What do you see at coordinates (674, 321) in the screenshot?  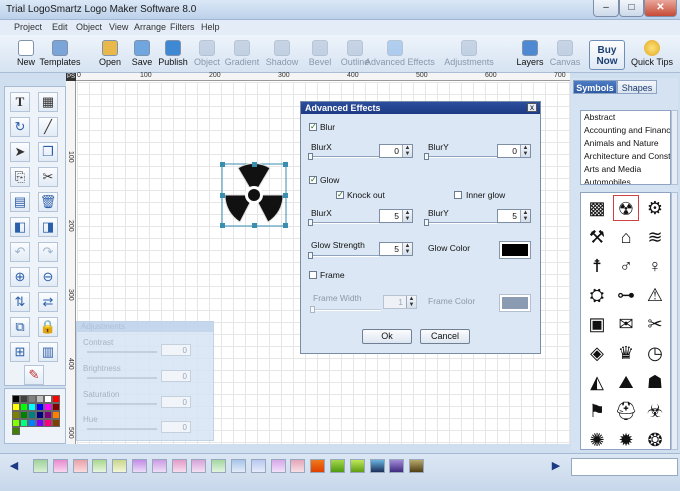 I see `symbol-scrollbar` at bounding box center [674, 321].